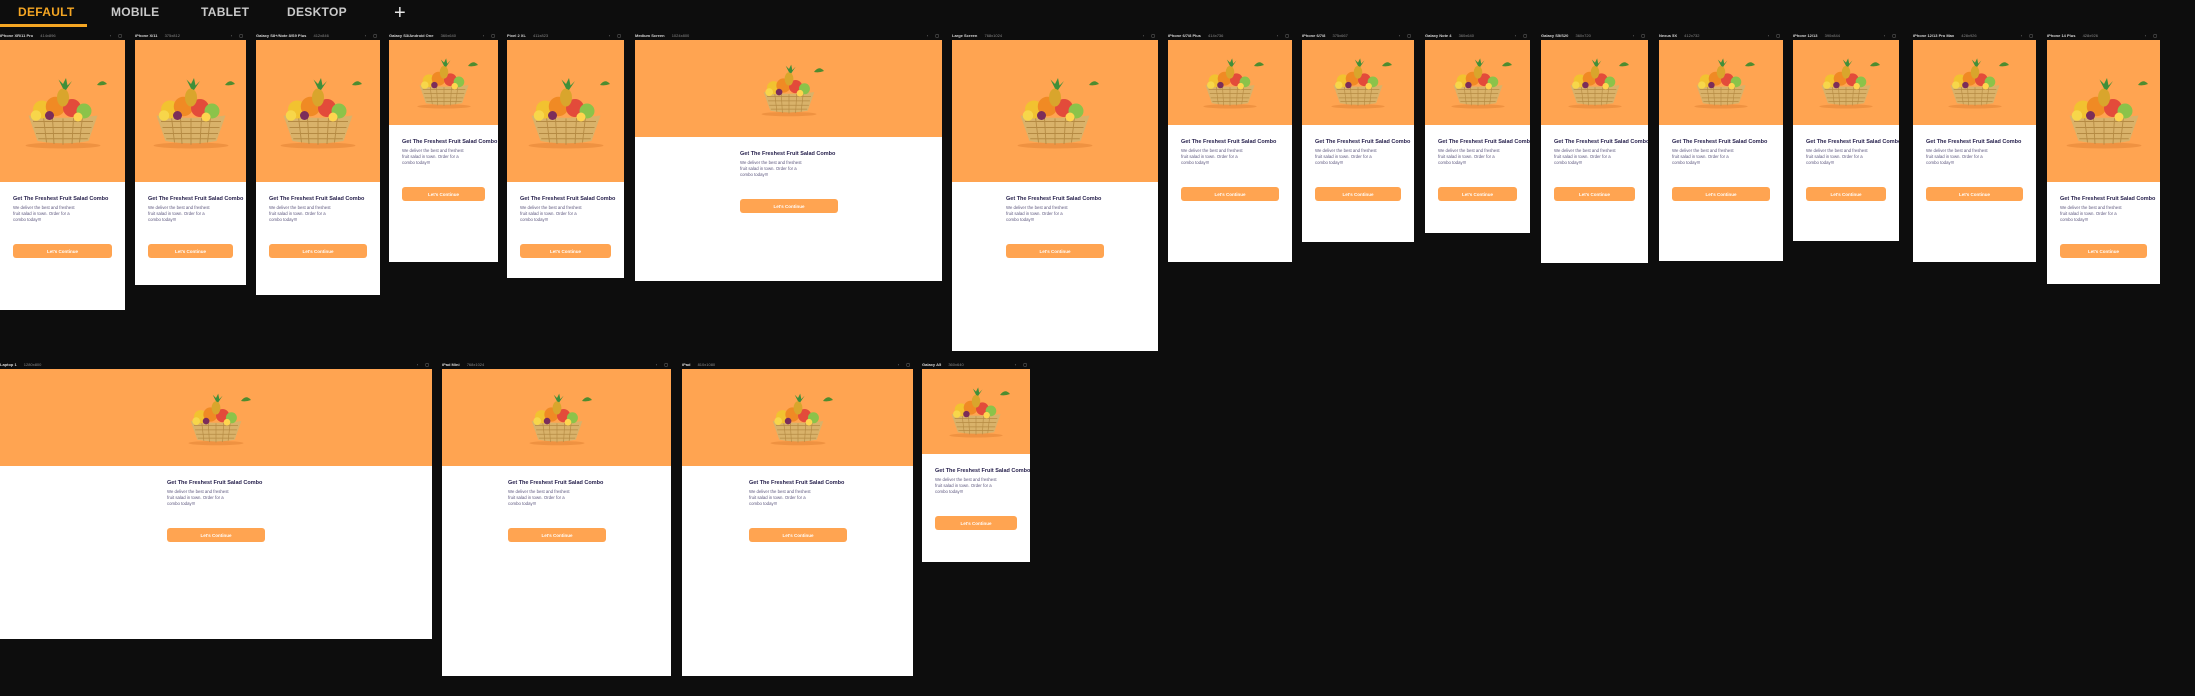  Describe the element at coordinates (43, 25) in the screenshot. I see `active-tab-indicator` at that location.